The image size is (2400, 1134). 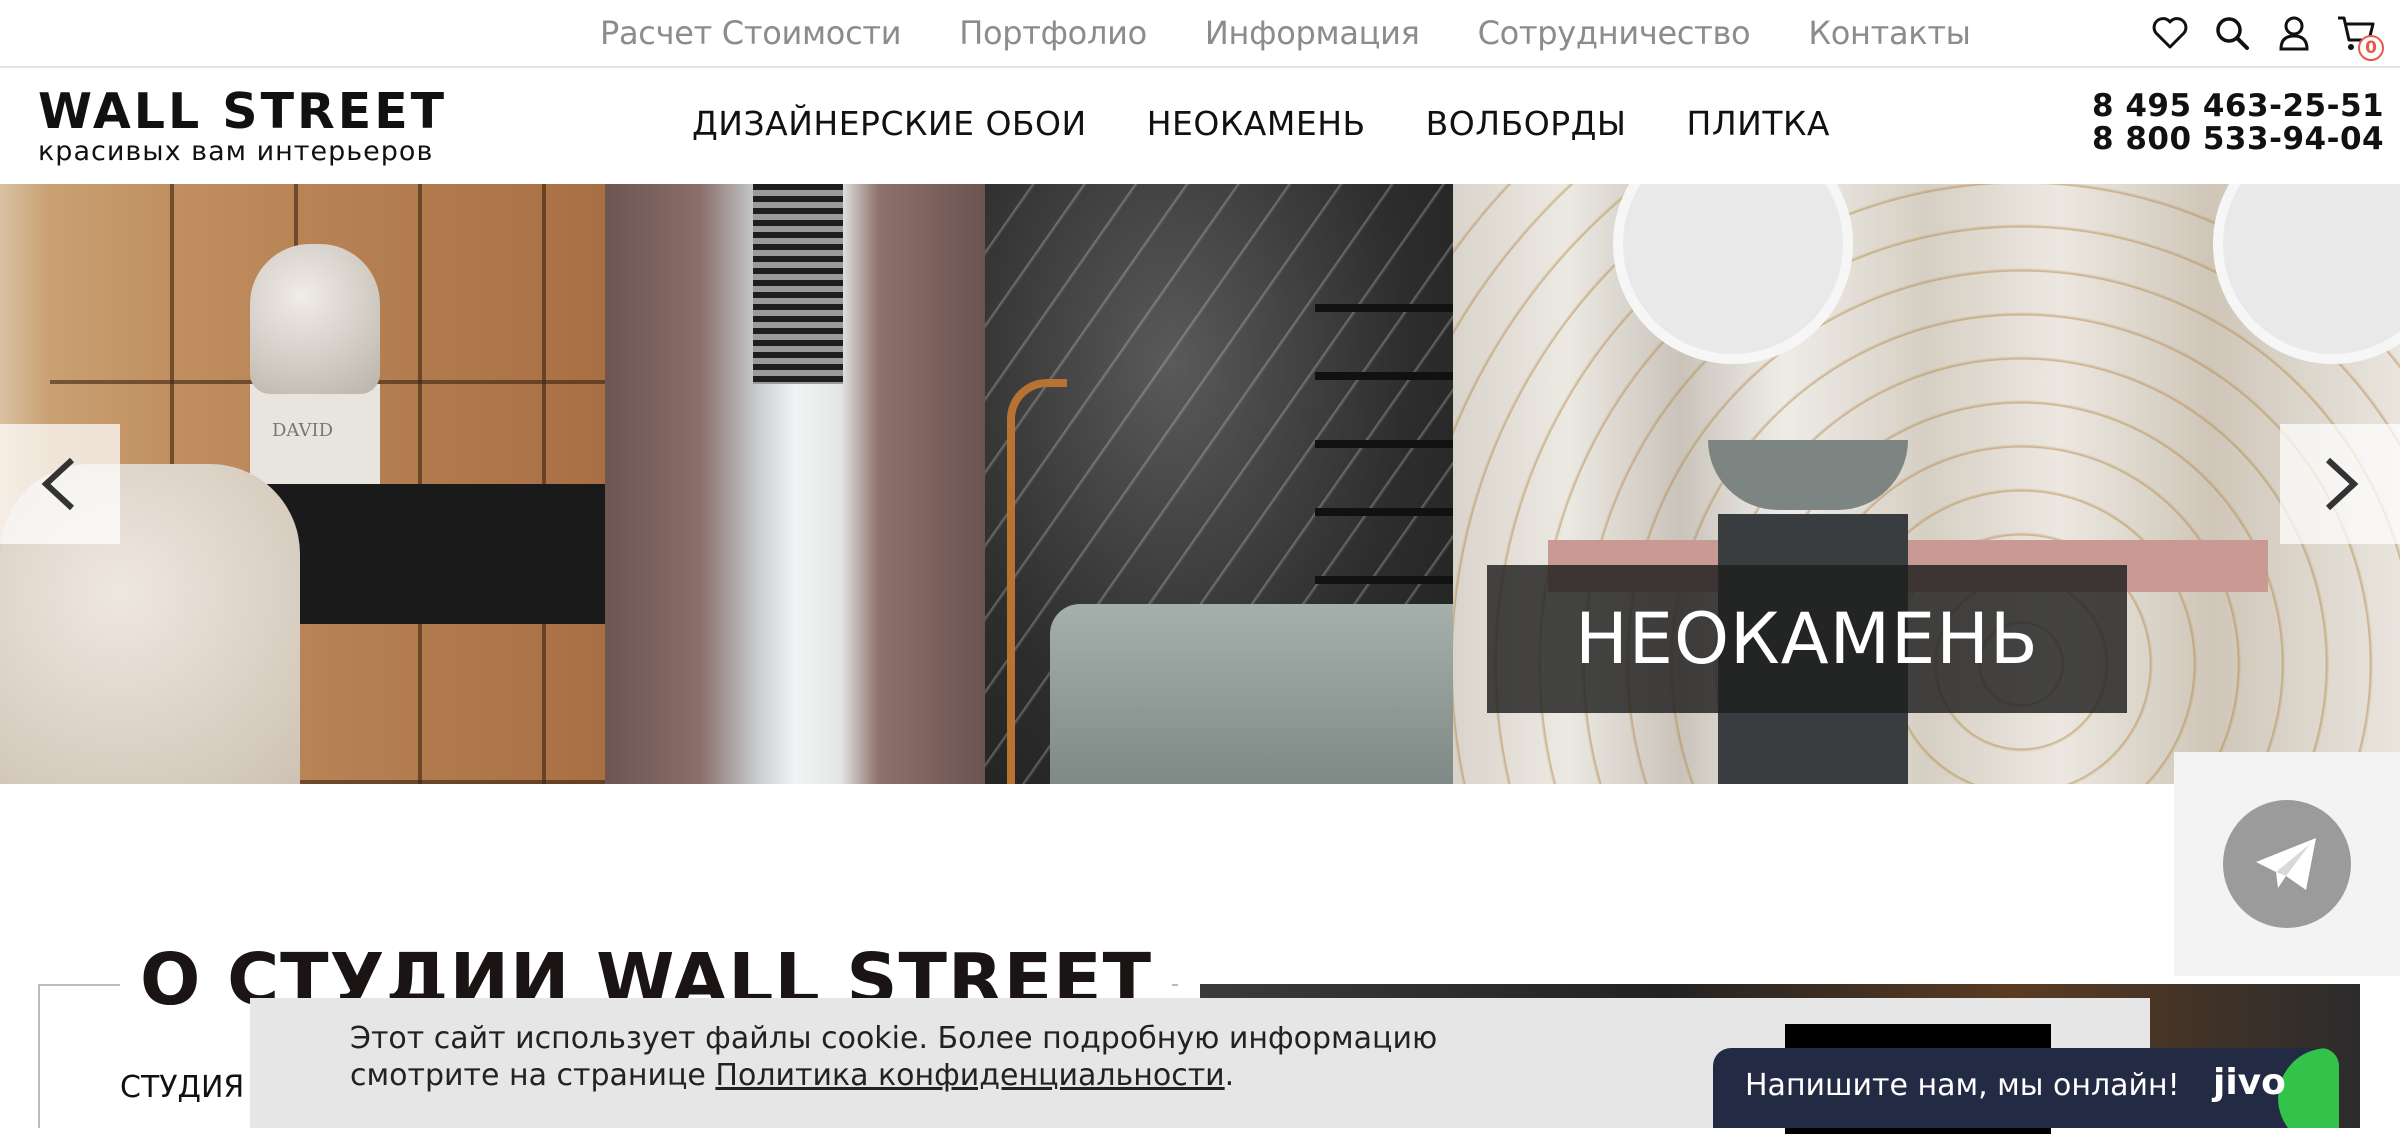 I want to click on search-button, so click(x=2232, y=33).